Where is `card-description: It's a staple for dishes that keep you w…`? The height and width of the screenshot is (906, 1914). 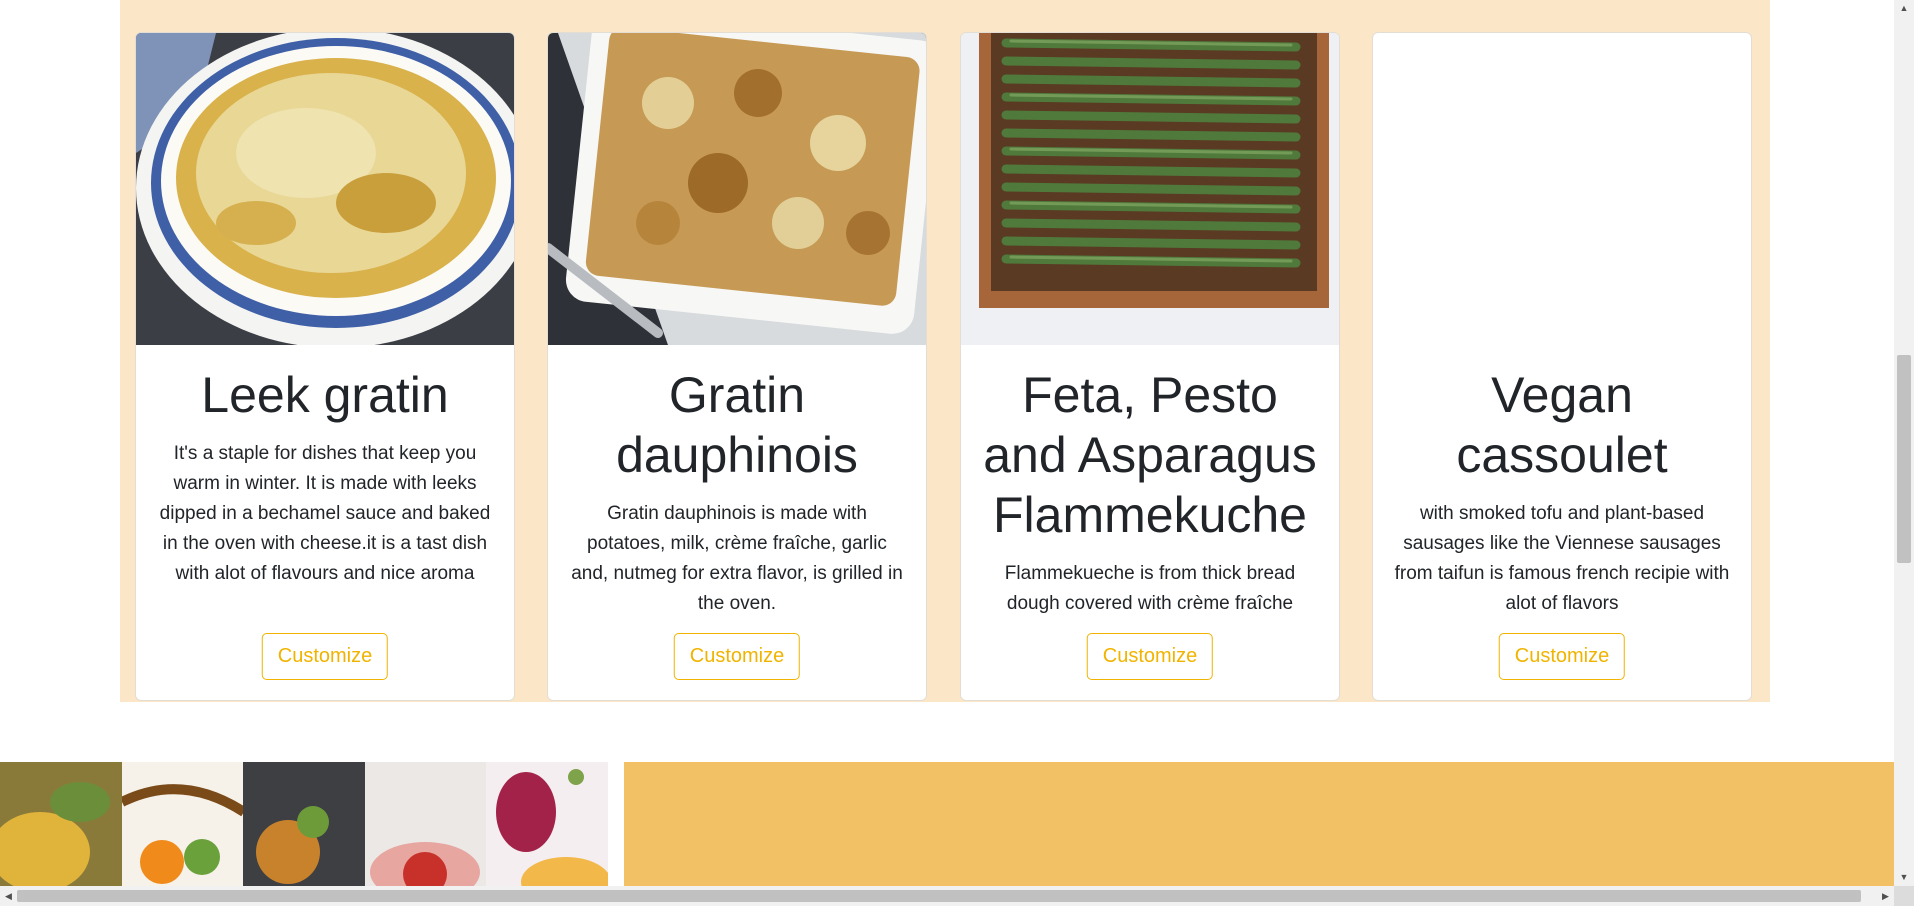 card-description: It's a staple for dishes that keep you w… is located at coordinates (325, 513).